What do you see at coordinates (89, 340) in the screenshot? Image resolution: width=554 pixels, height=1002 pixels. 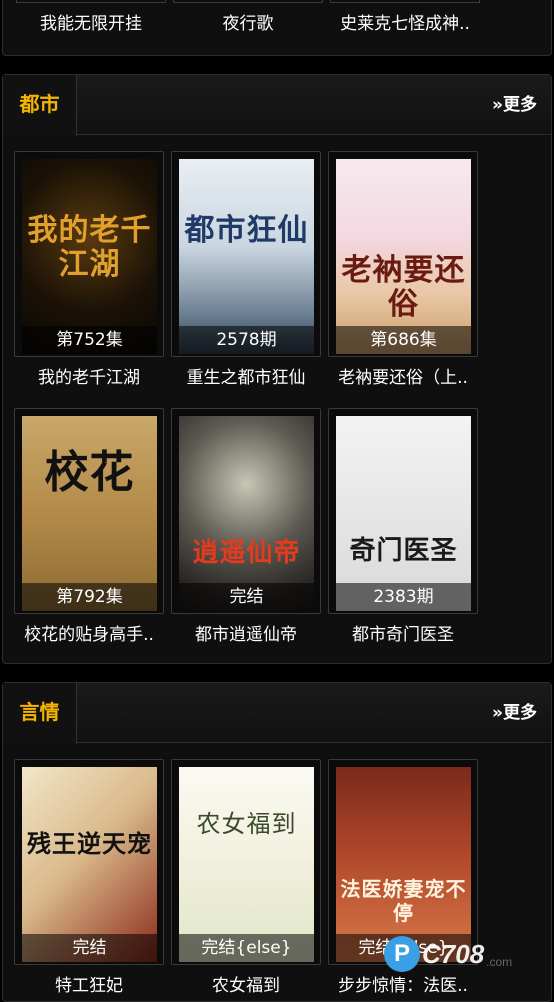 I see `episode-badge: 第752集` at bounding box center [89, 340].